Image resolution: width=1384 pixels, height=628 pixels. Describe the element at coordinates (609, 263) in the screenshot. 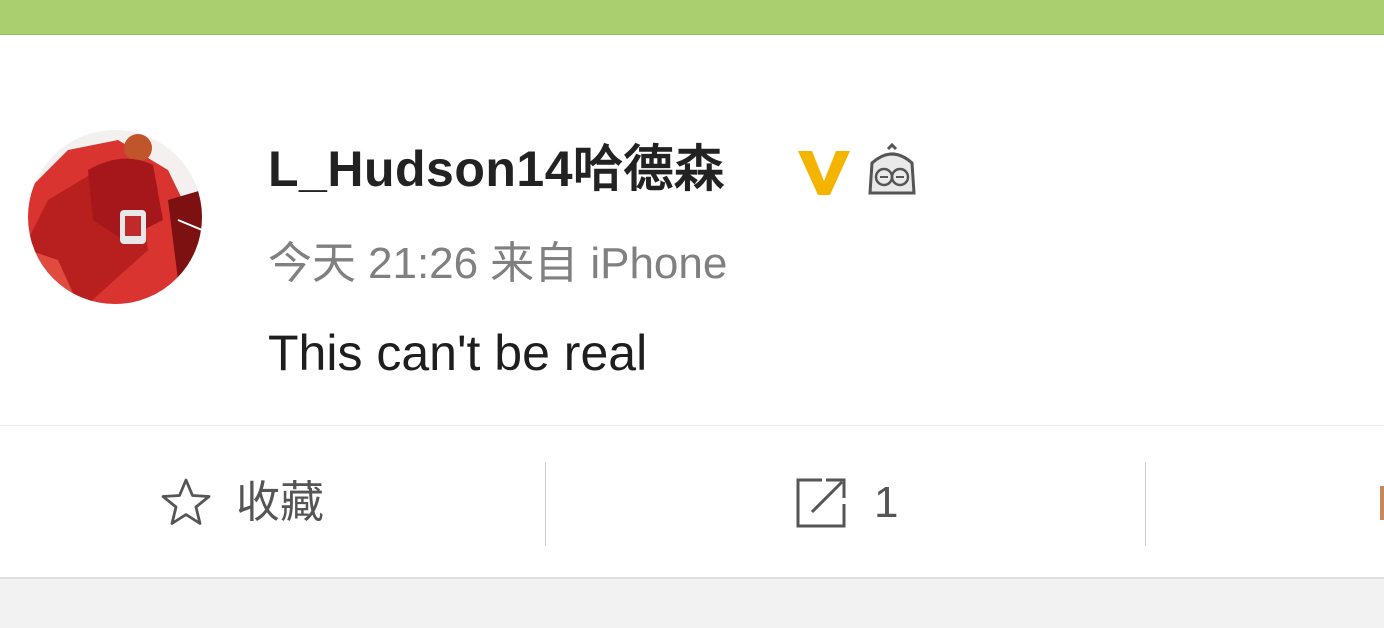

I see `post-source: 来自 iPhone` at that location.